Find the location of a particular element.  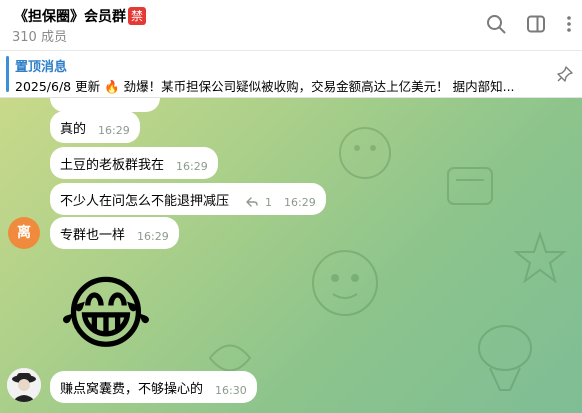

avatar is located at coordinates (24, 385).